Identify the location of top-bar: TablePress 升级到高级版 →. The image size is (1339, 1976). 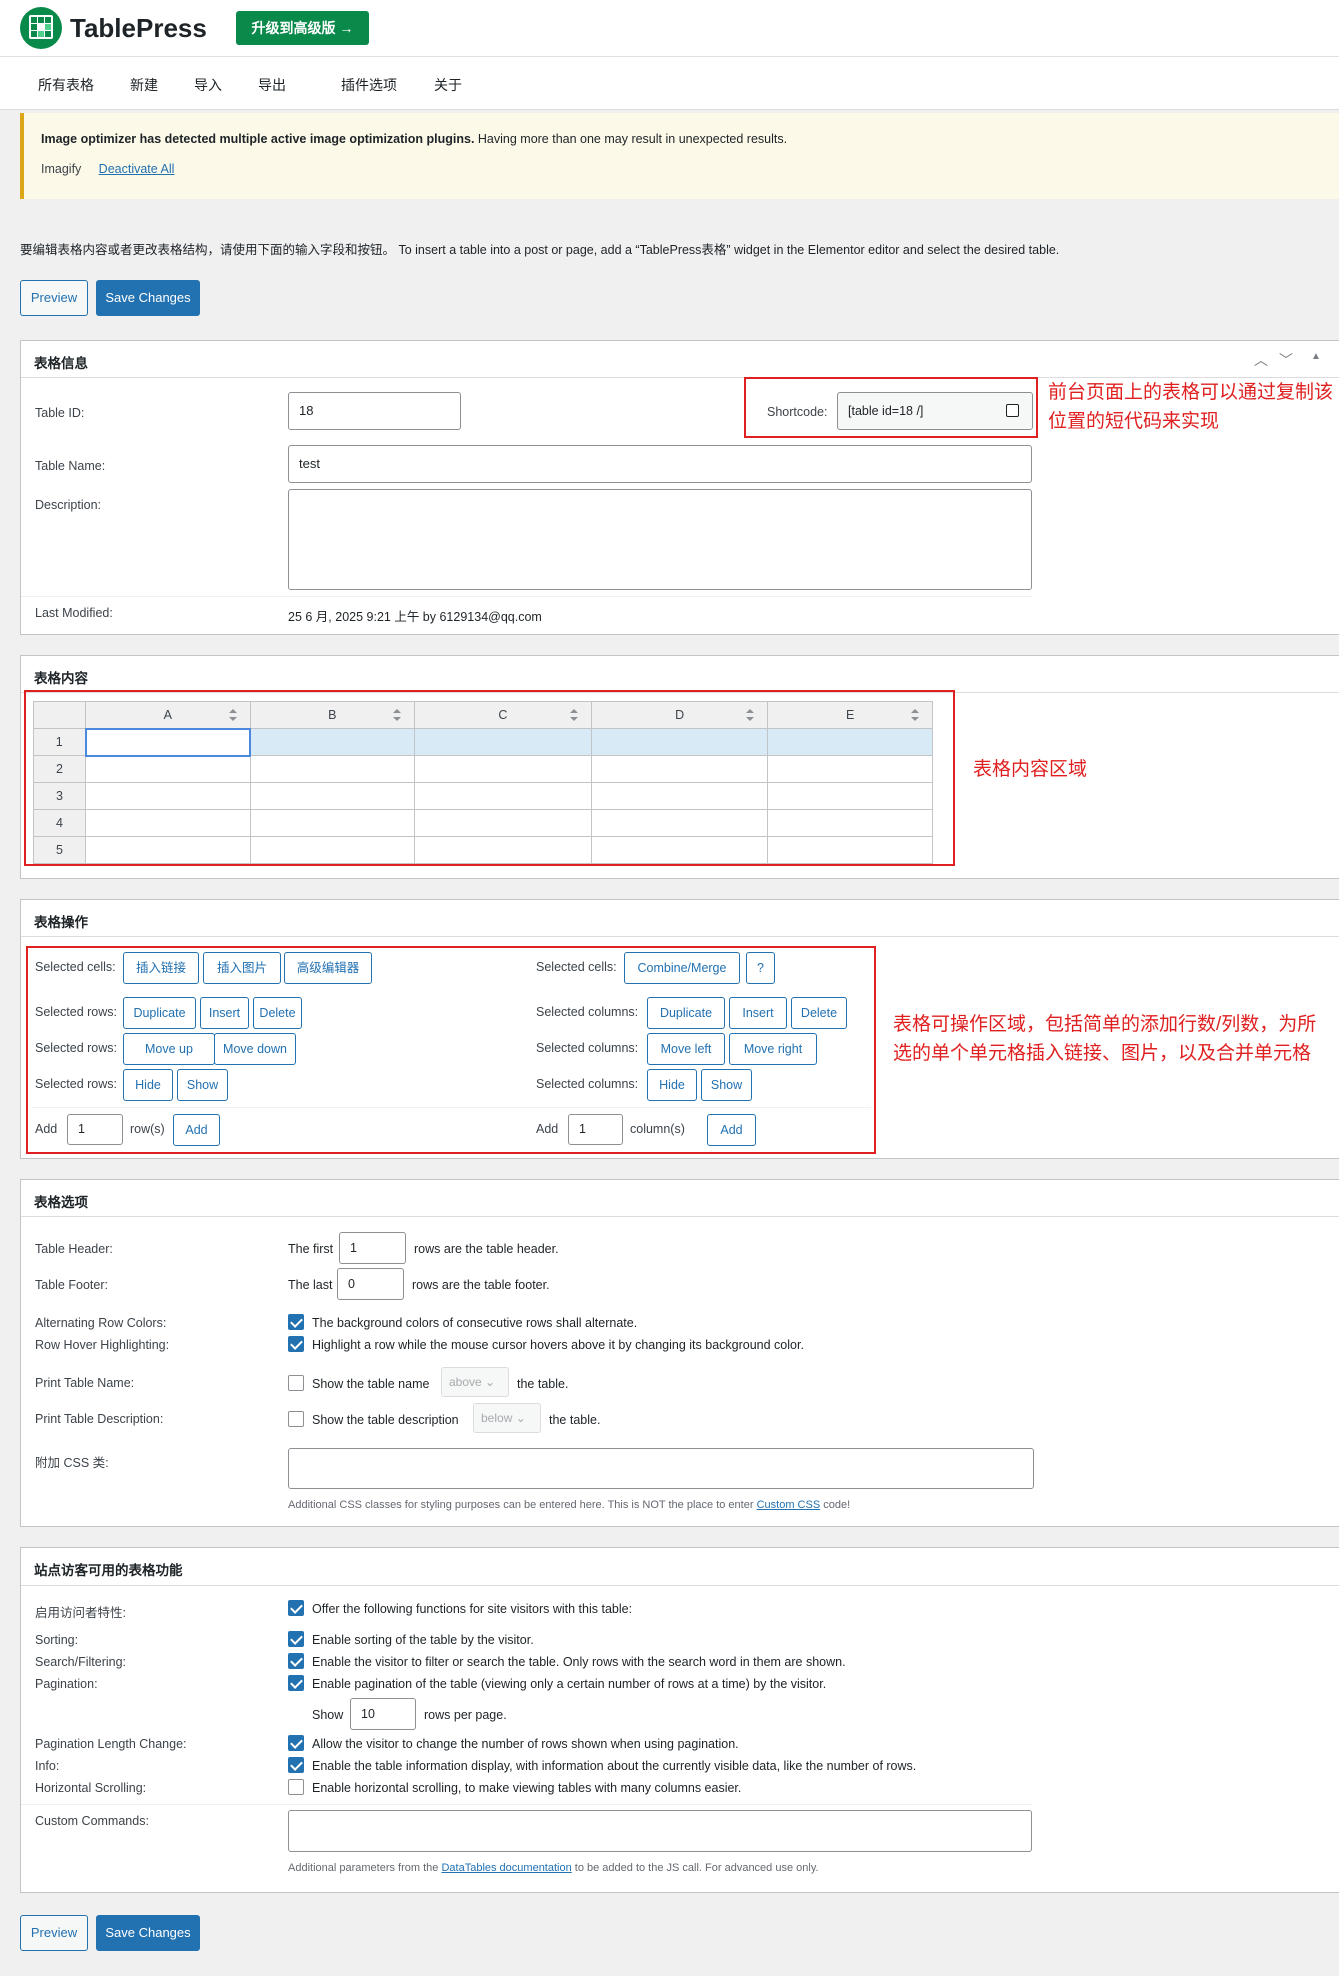
(669, 28).